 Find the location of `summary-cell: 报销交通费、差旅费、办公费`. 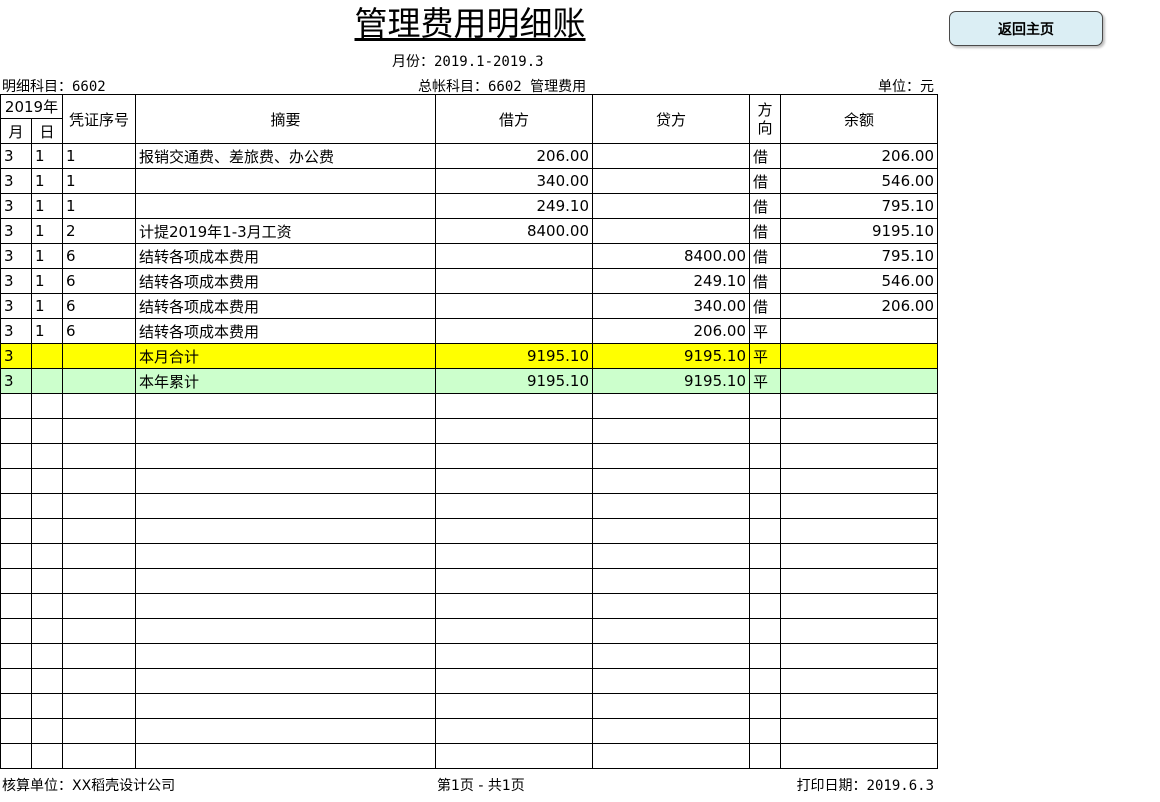

summary-cell: 报销交通费、差旅费、办公费 is located at coordinates (285, 156).